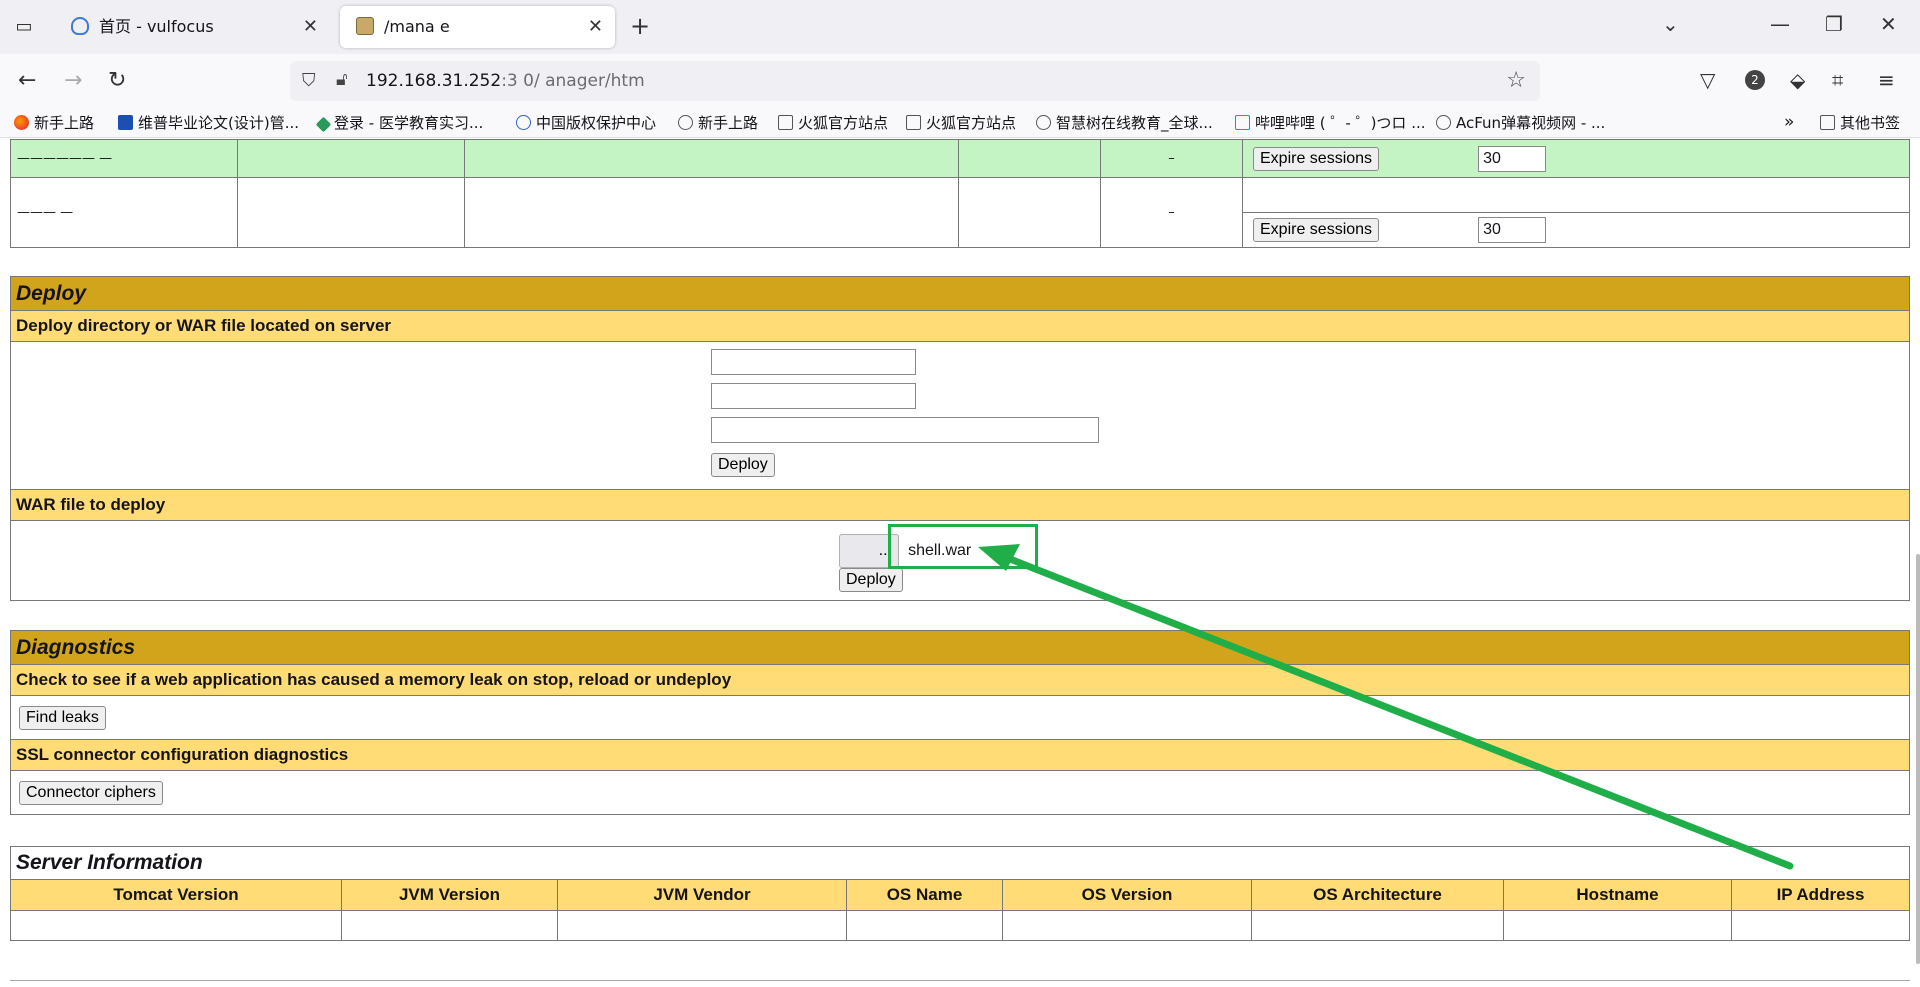 This screenshot has height=987, width=1920. I want to click on extensions-icon: ⬙, so click(1797, 80).